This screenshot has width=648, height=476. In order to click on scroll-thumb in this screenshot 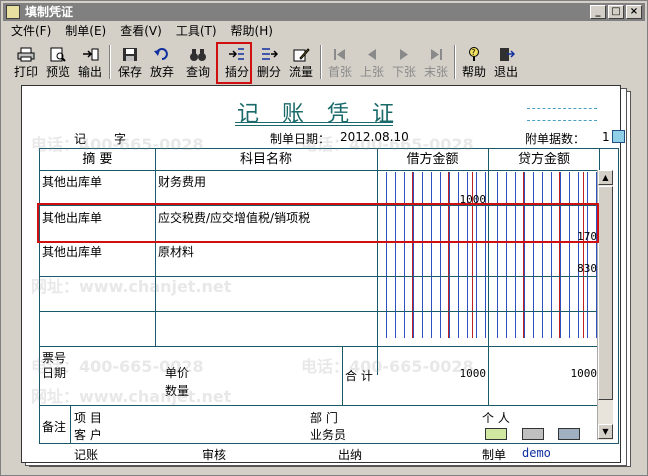, I will do `click(605, 293)`.